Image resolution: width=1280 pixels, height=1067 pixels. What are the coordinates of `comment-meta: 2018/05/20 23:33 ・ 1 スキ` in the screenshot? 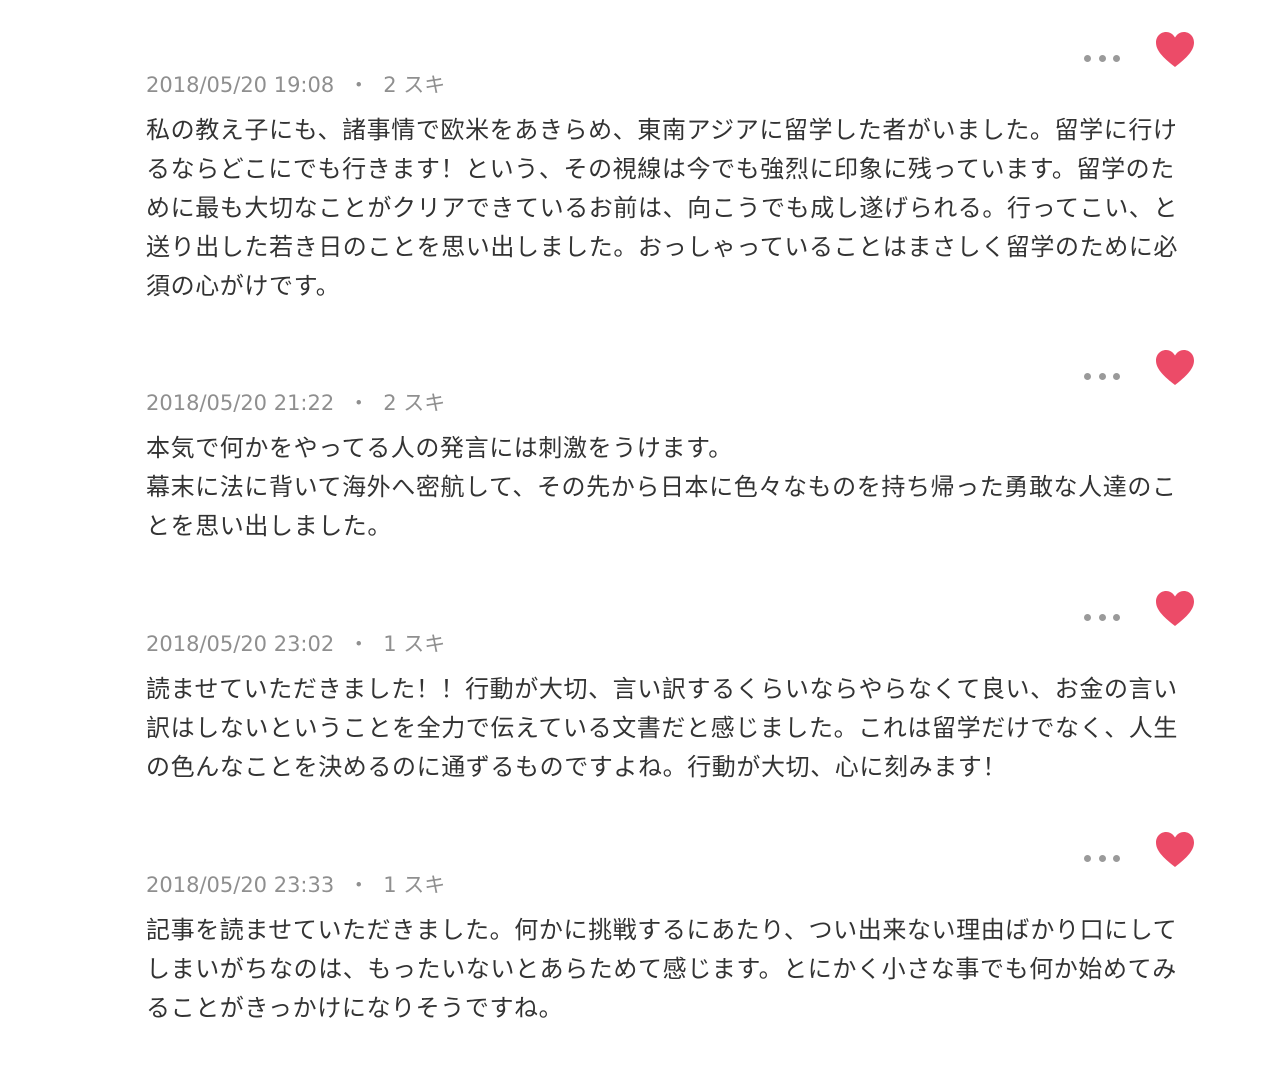 It's located at (295, 885).